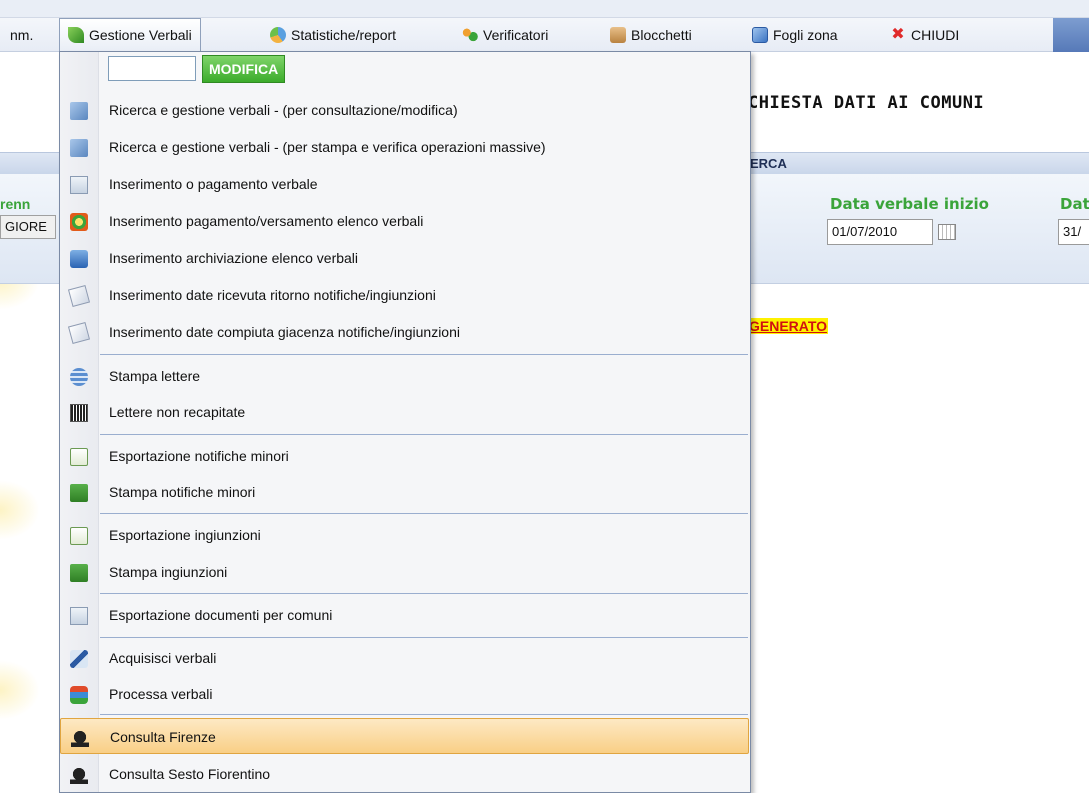 Image resolution: width=1089 pixels, height=793 pixels. I want to click on menu-fogli-zona: Fogli zona, so click(795, 35).